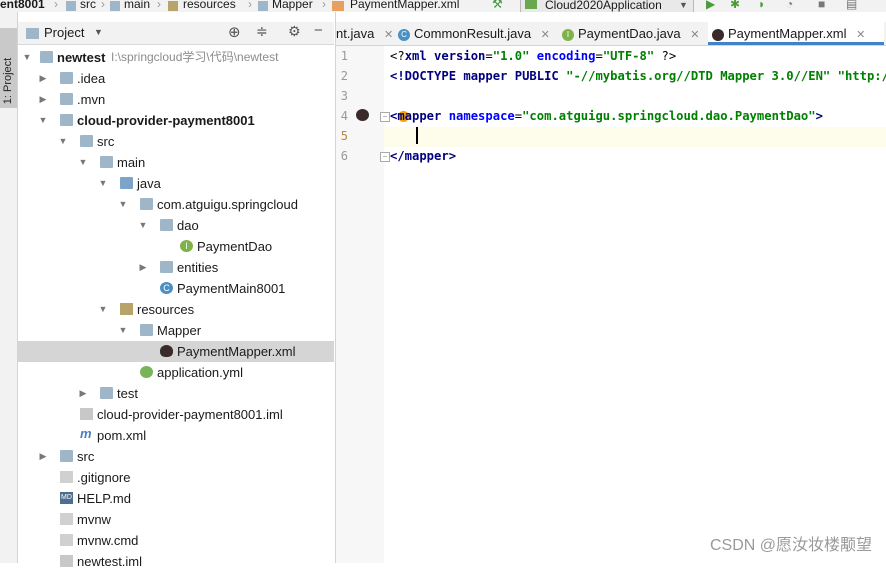  I want to click on structure-icon: ▤, so click(851, 5).